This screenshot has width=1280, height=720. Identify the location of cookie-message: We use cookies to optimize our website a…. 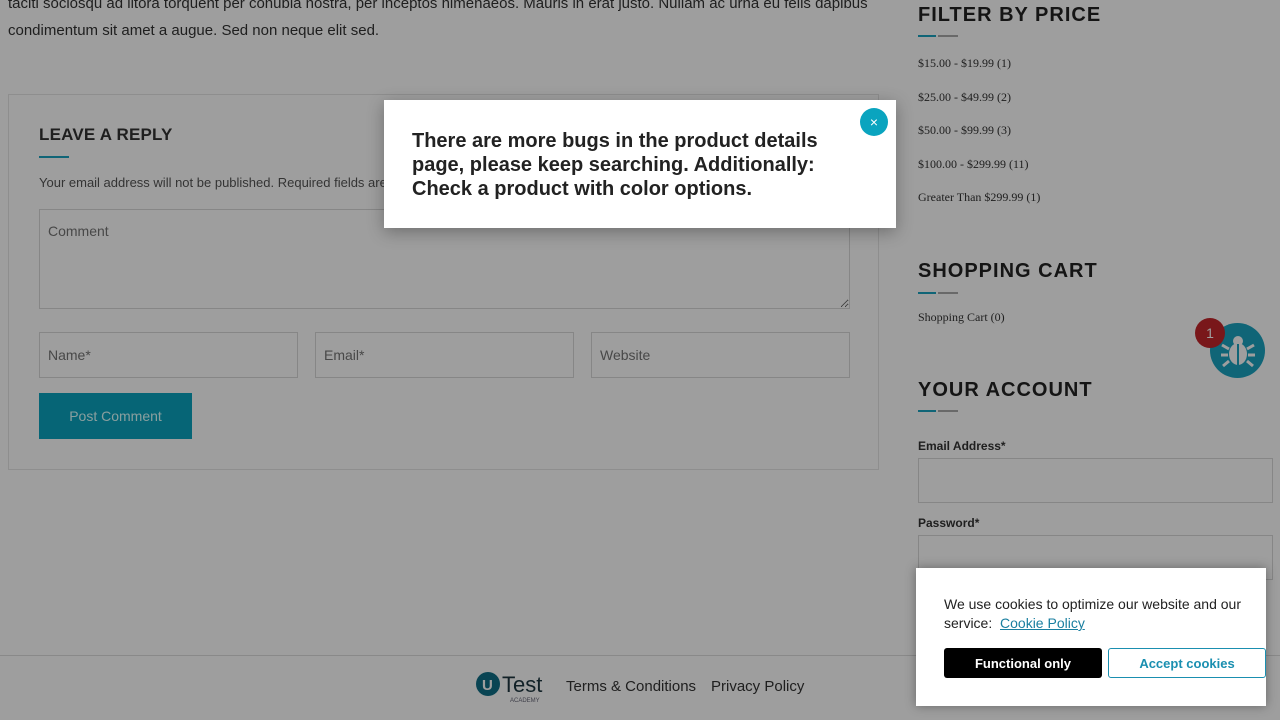
(1093, 613).